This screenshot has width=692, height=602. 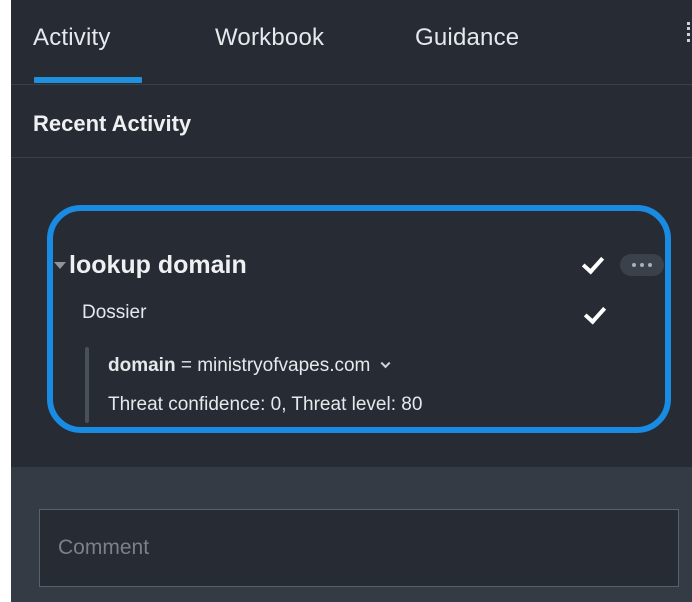 What do you see at coordinates (158, 265) in the screenshot?
I see `action-name: lookup domain` at bounding box center [158, 265].